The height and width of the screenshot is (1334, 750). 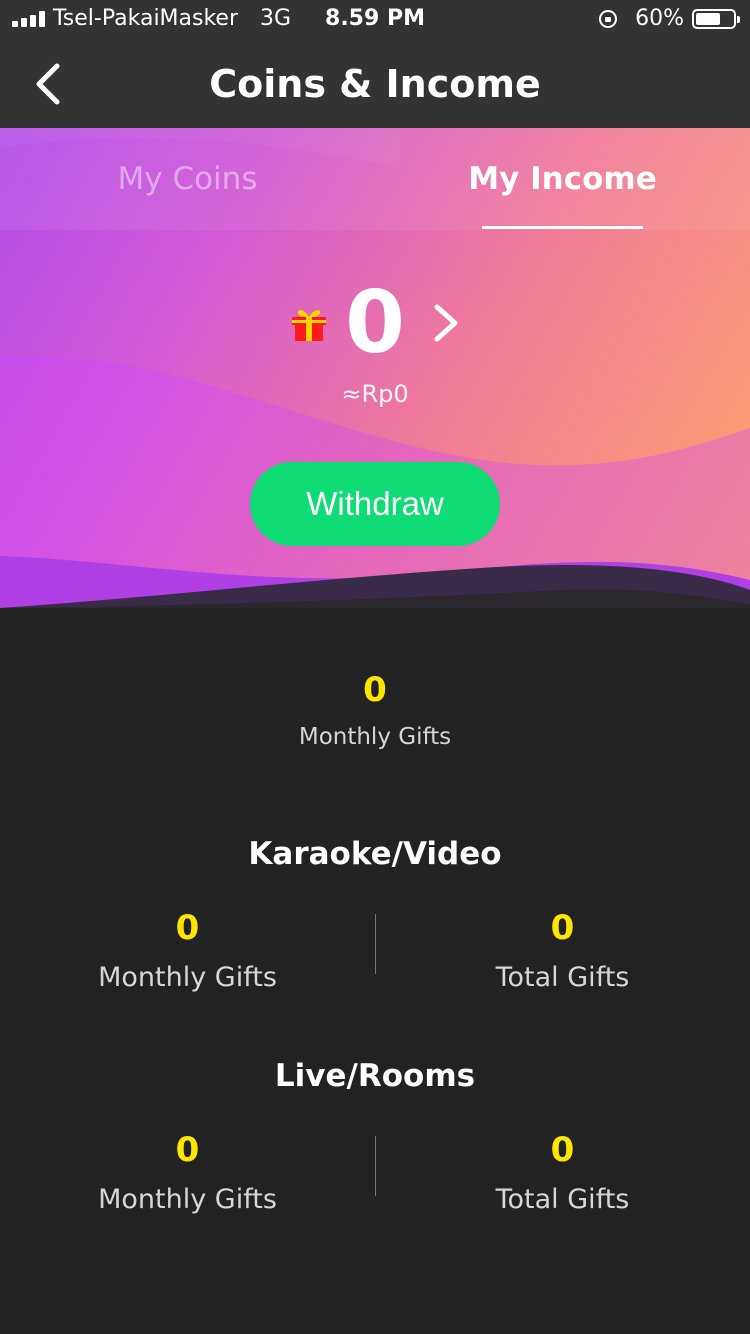 I want to click on tab-my-income: My Income, so click(x=562, y=179).